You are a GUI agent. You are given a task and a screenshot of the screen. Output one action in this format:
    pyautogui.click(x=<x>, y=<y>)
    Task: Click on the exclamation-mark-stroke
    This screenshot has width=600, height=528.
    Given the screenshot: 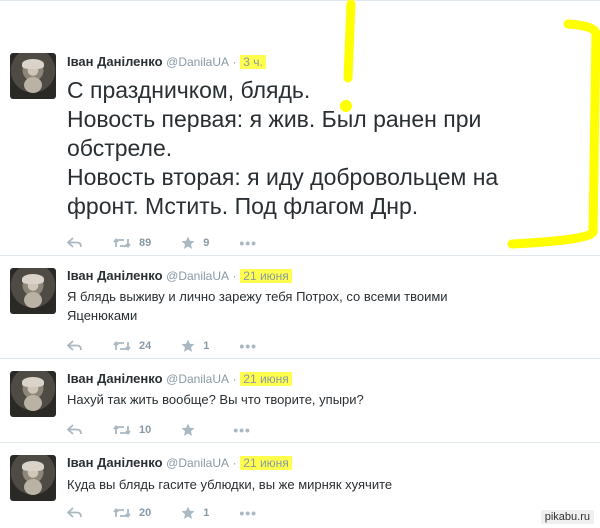 What is the action you would take?
    pyautogui.click(x=349, y=41)
    